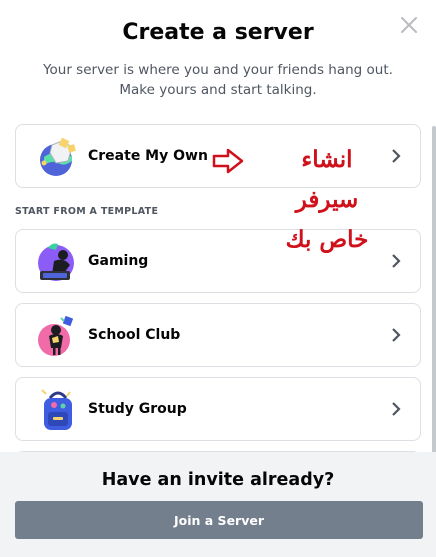  I want to click on template-section-label: START FROM A TEMPLATE, so click(87, 211).